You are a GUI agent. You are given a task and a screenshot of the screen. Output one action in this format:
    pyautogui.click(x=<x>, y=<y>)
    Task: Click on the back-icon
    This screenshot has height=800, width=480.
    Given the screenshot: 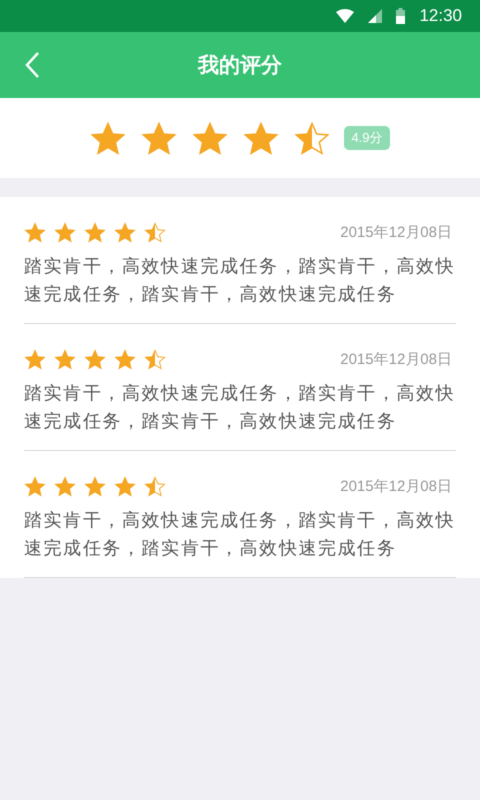 What is the action you would take?
    pyautogui.click(x=32, y=65)
    